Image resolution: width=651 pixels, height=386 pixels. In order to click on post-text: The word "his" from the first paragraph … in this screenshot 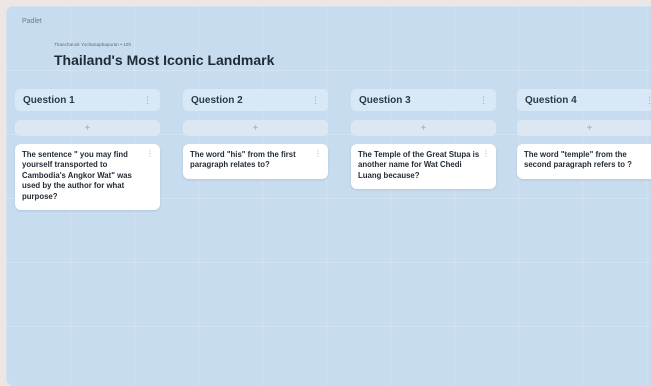, I will do `click(243, 160)`.